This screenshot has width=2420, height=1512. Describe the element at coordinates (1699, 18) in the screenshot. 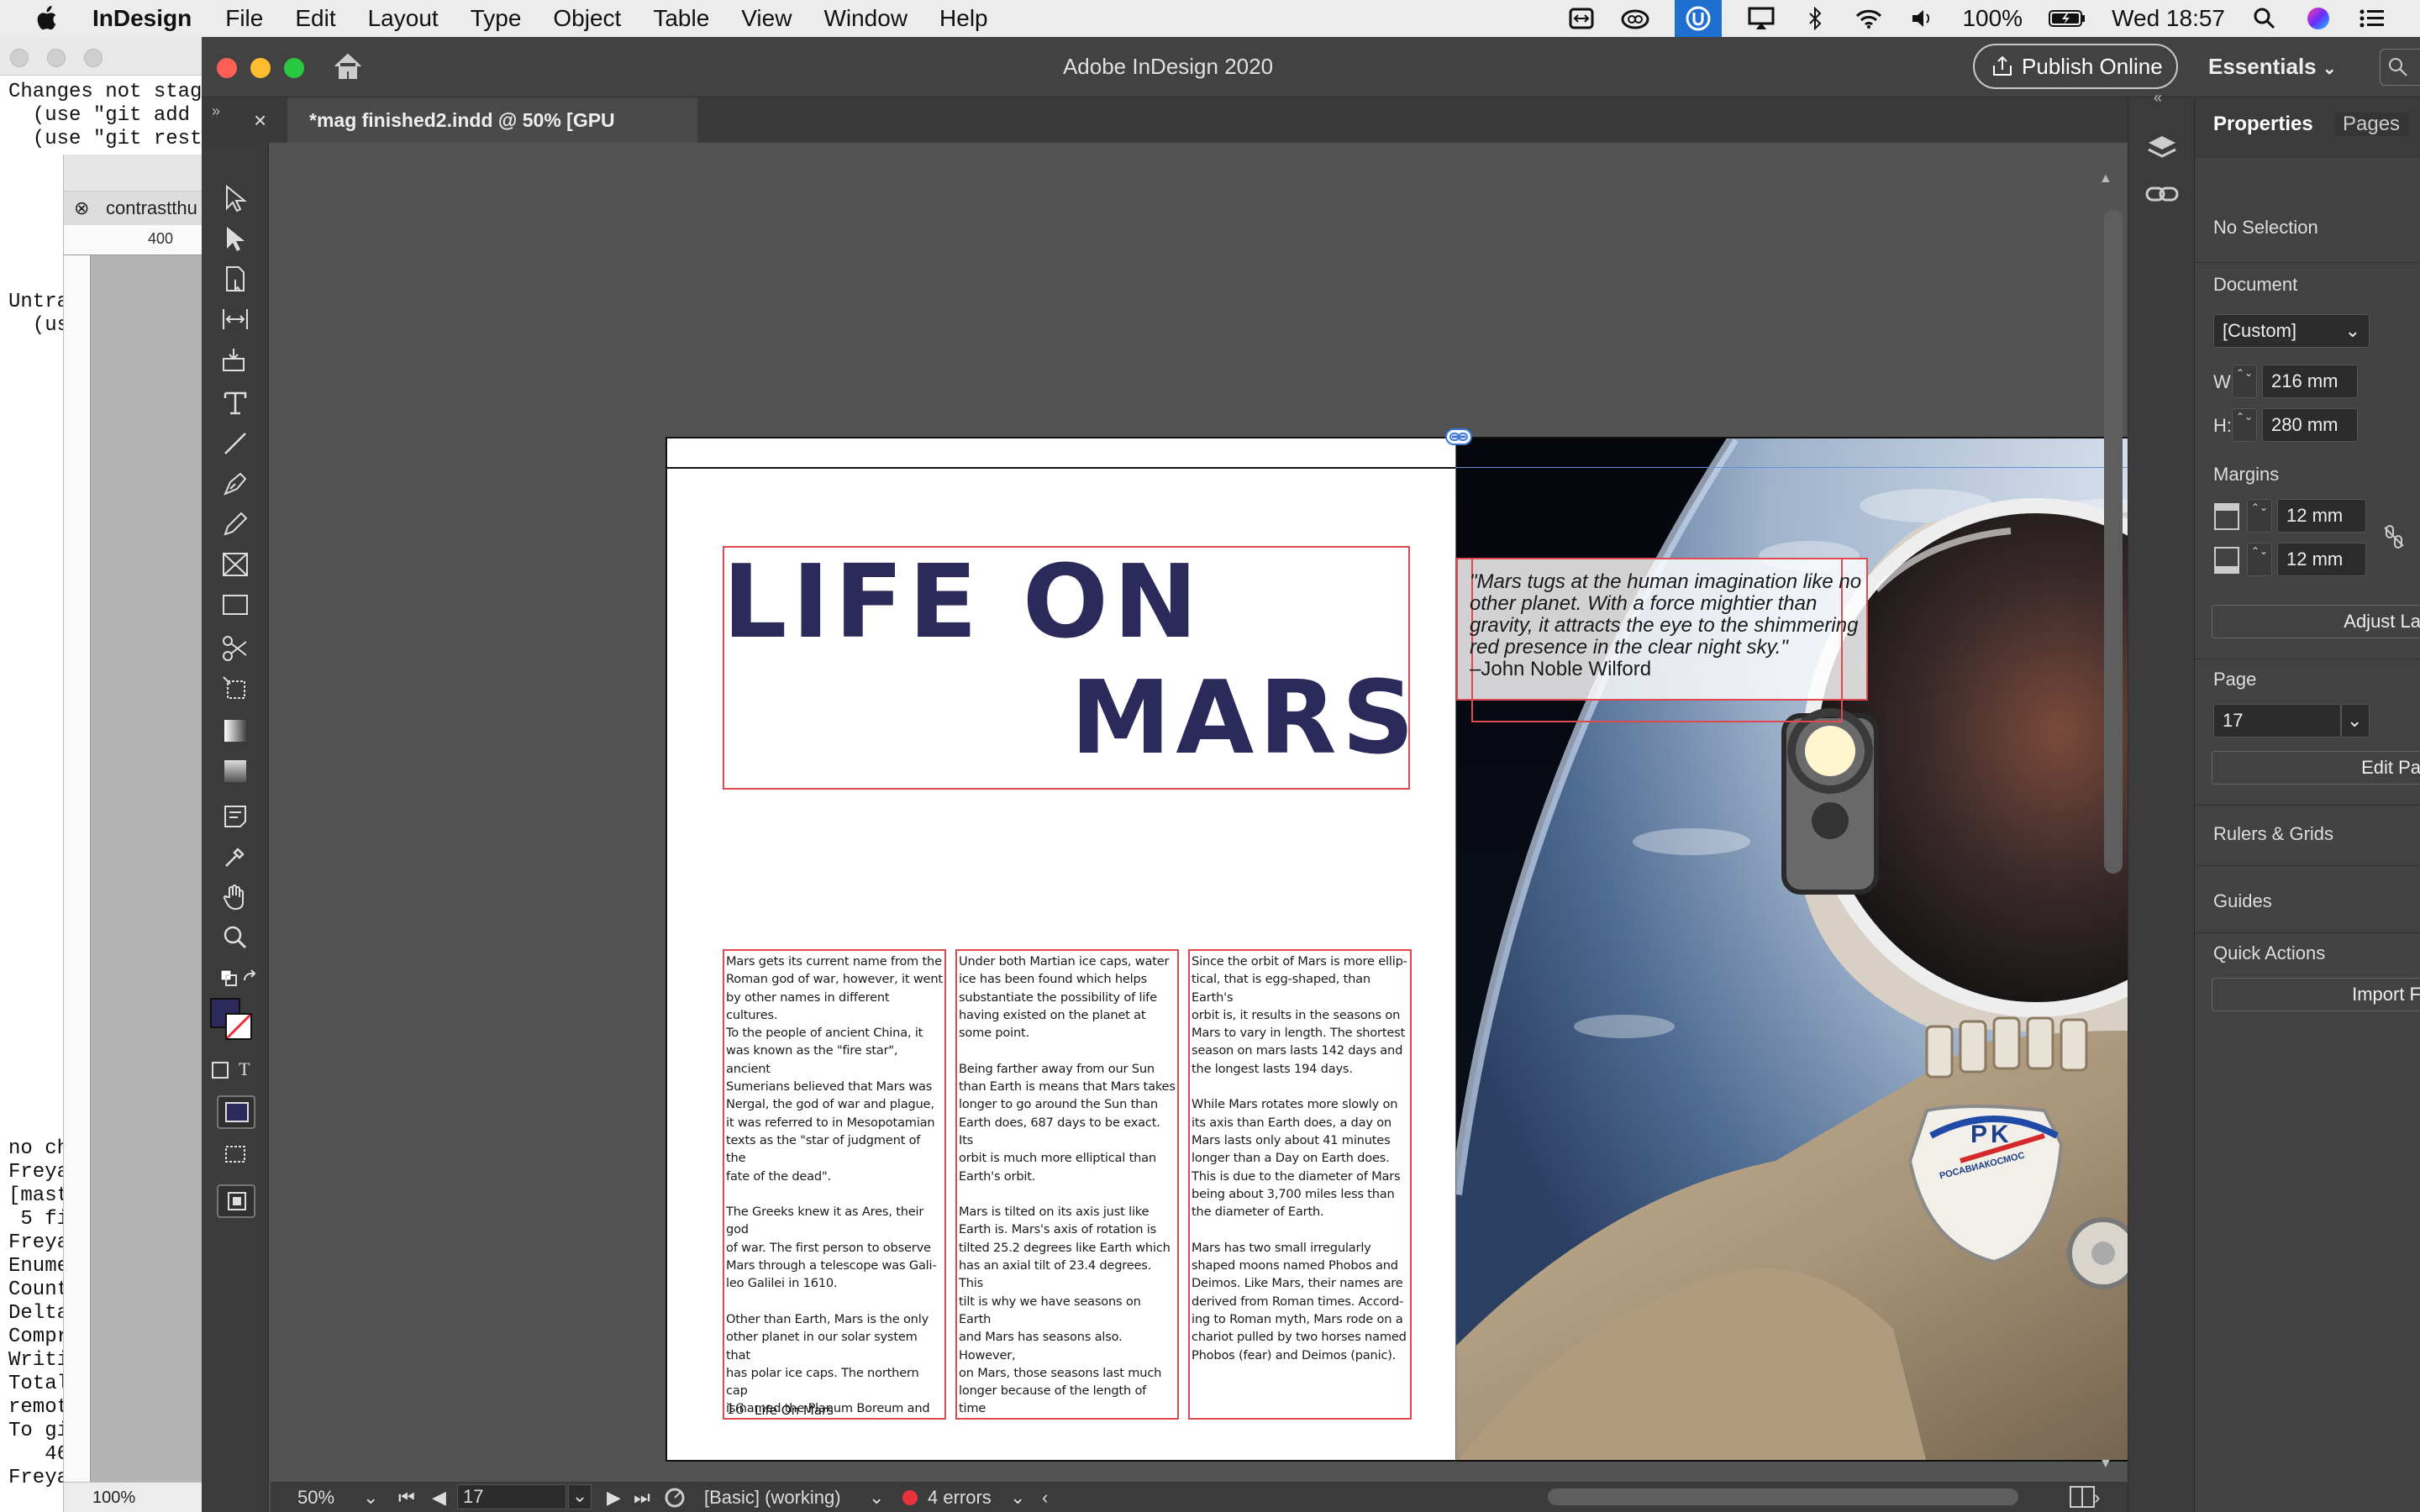

I see `utorrent-icon` at that location.